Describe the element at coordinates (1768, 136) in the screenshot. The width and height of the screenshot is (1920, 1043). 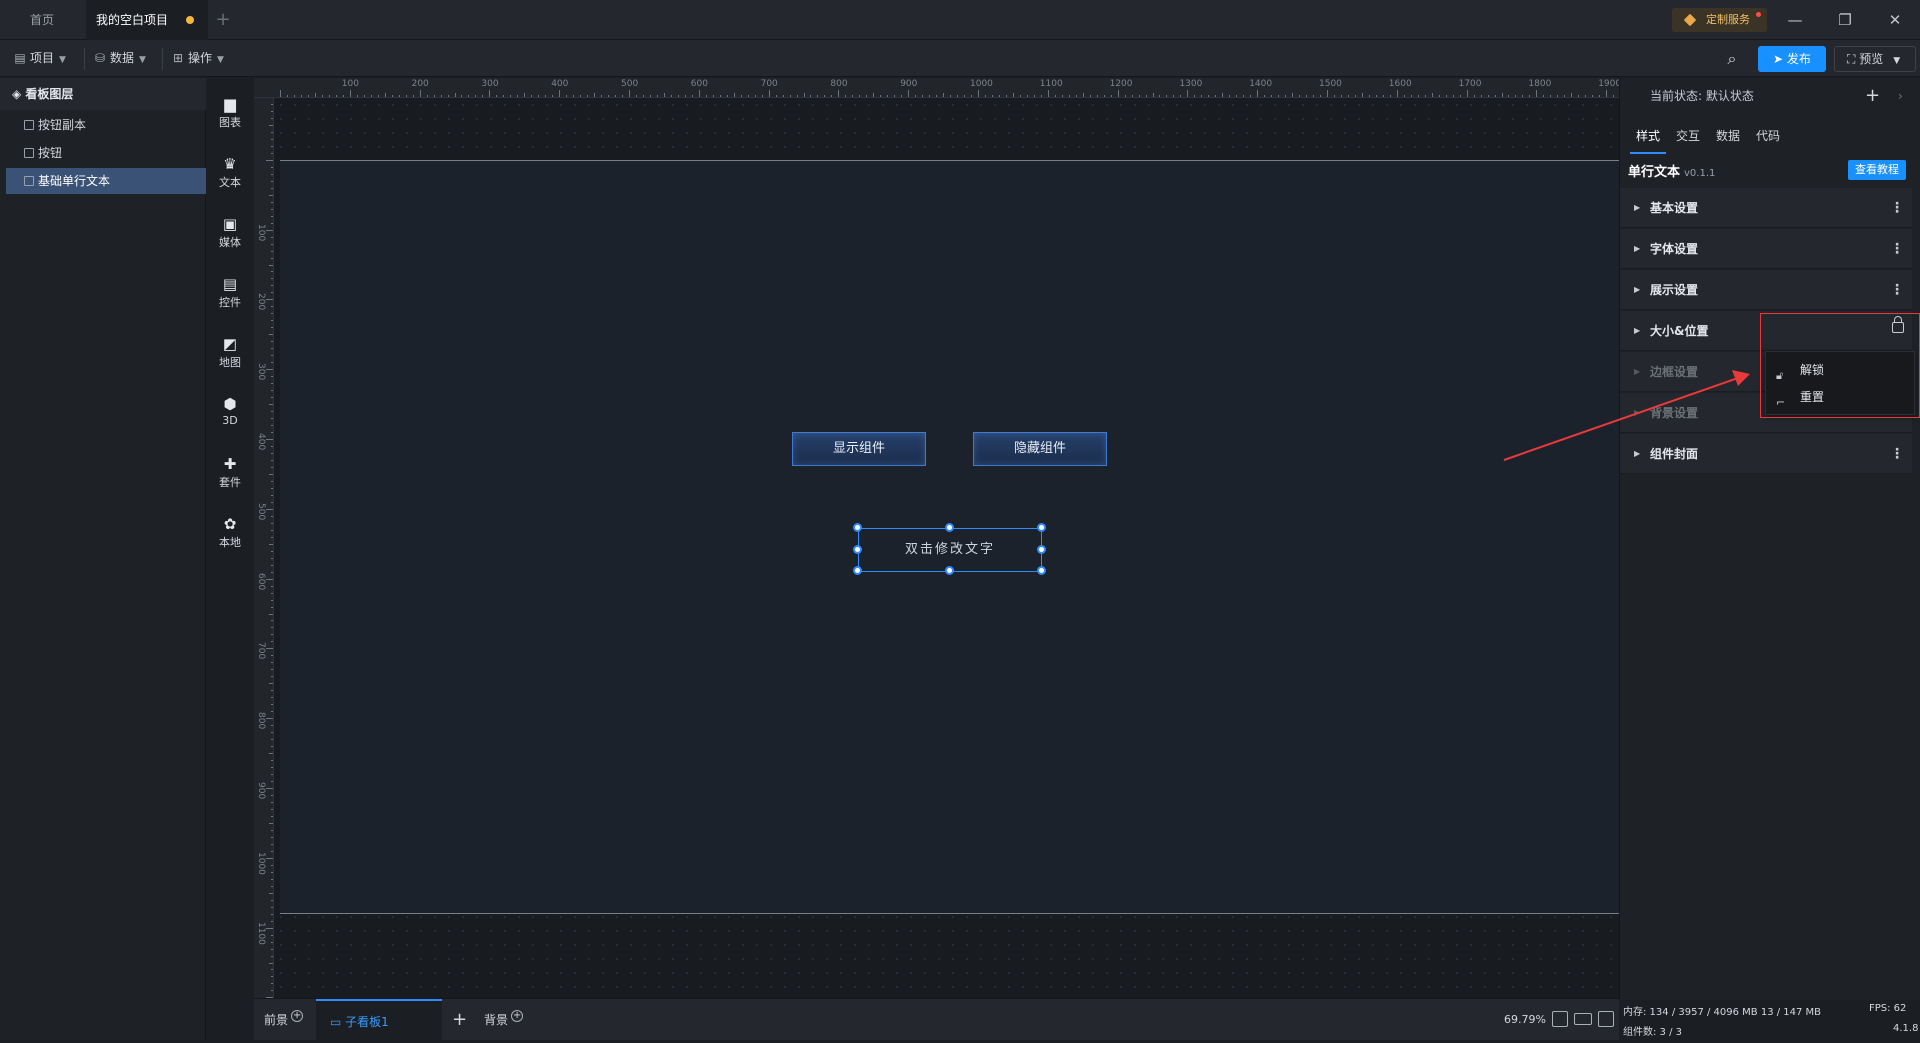
I see `tab-code: 代码` at that location.